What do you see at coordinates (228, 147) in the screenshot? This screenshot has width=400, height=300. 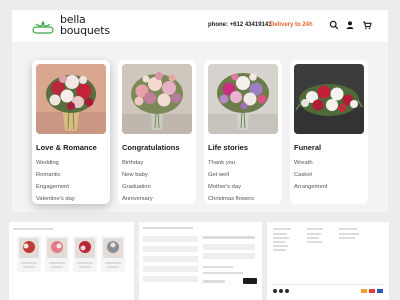 I see `category-title: Life stories` at bounding box center [228, 147].